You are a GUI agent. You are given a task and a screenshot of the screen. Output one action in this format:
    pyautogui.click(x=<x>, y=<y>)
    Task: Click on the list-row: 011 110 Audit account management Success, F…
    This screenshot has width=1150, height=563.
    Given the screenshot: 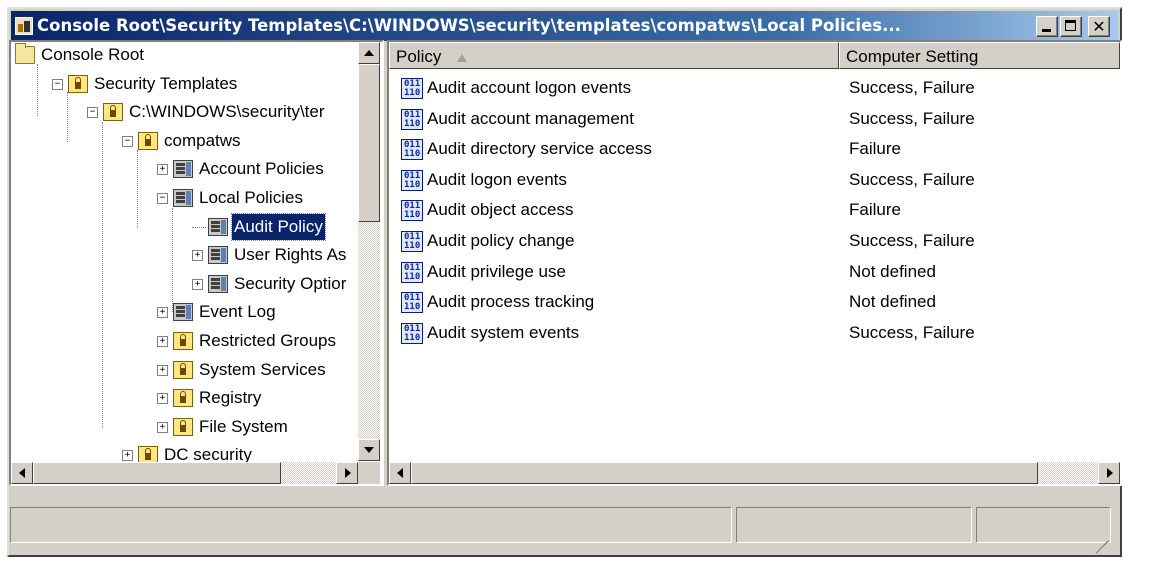 What is the action you would take?
    pyautogui.click(x=754, y=119)
    